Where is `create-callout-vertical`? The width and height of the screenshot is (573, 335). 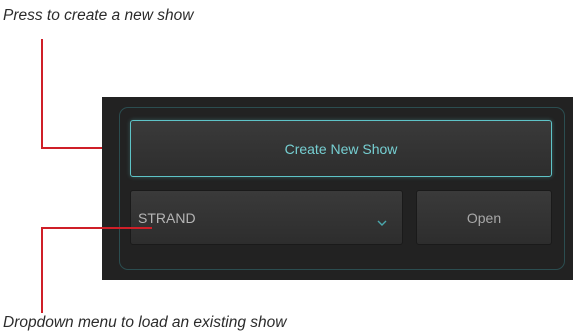
create-callout-vertical is located at coordinates (42, 94).